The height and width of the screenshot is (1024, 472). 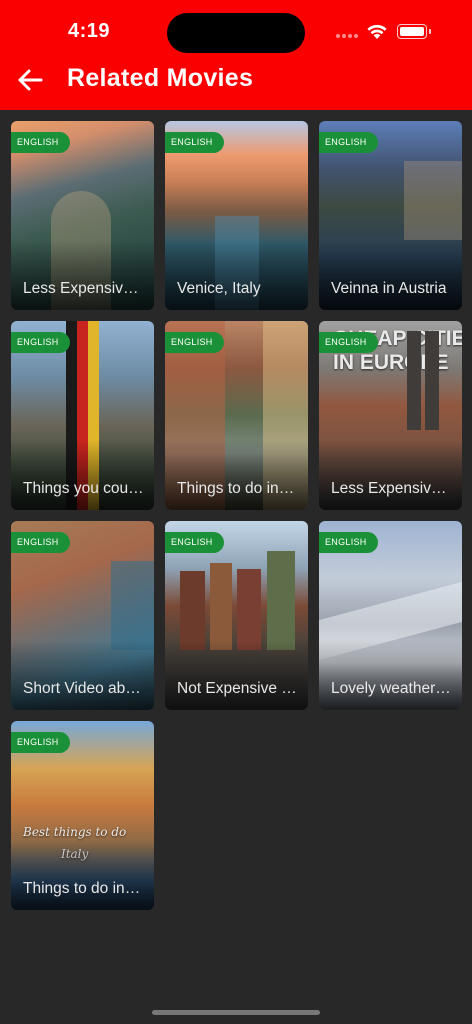 What do you see at coordinates (82, 215) in the screenshot?
I see `movie-card: ENGLISH Less Expensive places to visit` at bounding box center [82, 215].